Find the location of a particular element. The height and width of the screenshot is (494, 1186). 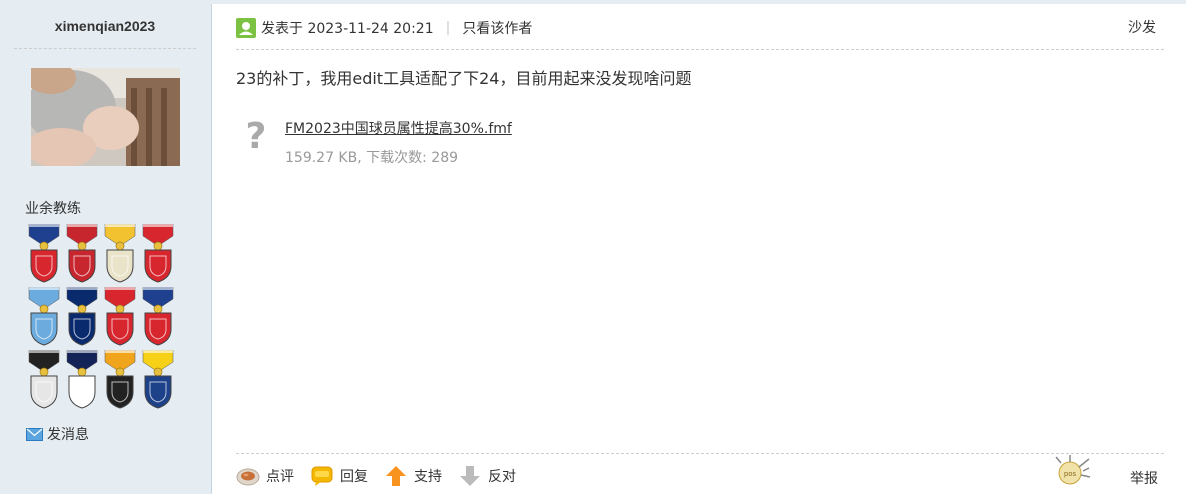

post-header: 发表于 2023-11-24 20:21 | 只看该作者 is located at coordinates (700, 28).